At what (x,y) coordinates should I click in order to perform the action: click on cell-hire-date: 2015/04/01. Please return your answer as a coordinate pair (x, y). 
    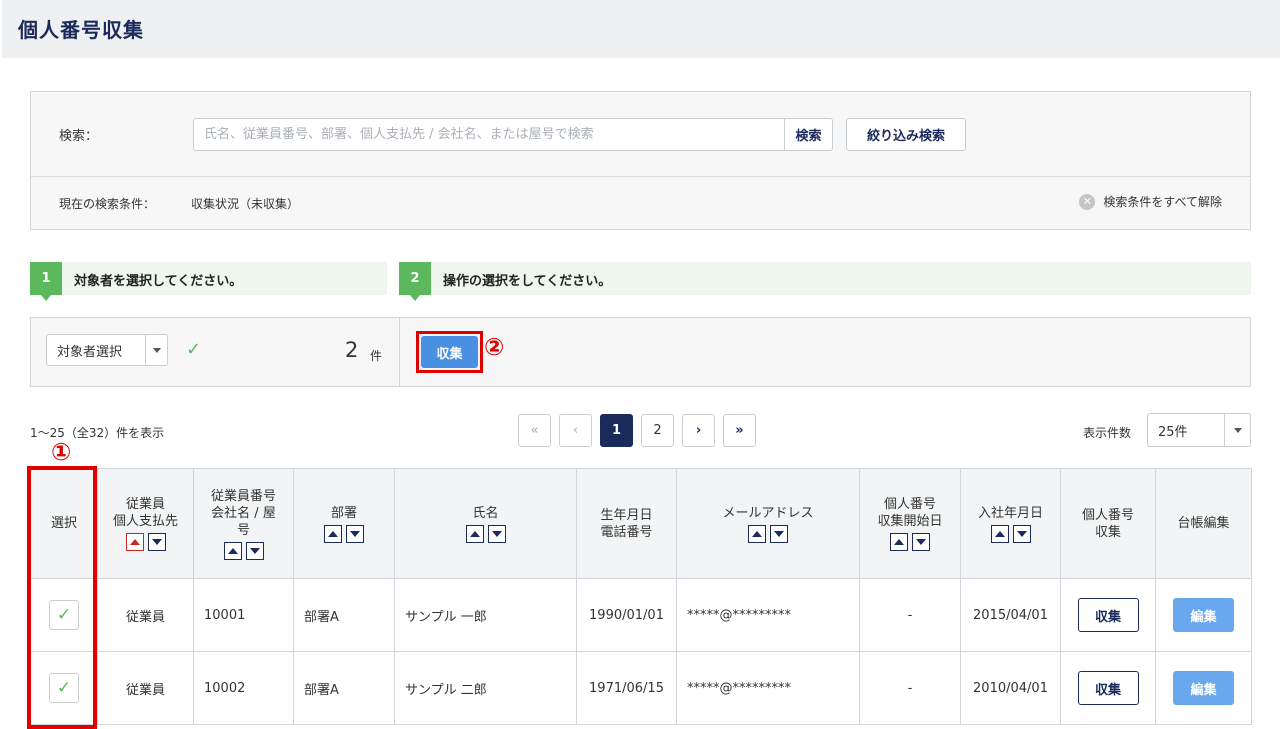
    Looking at the image, I should click on (1010, 615).